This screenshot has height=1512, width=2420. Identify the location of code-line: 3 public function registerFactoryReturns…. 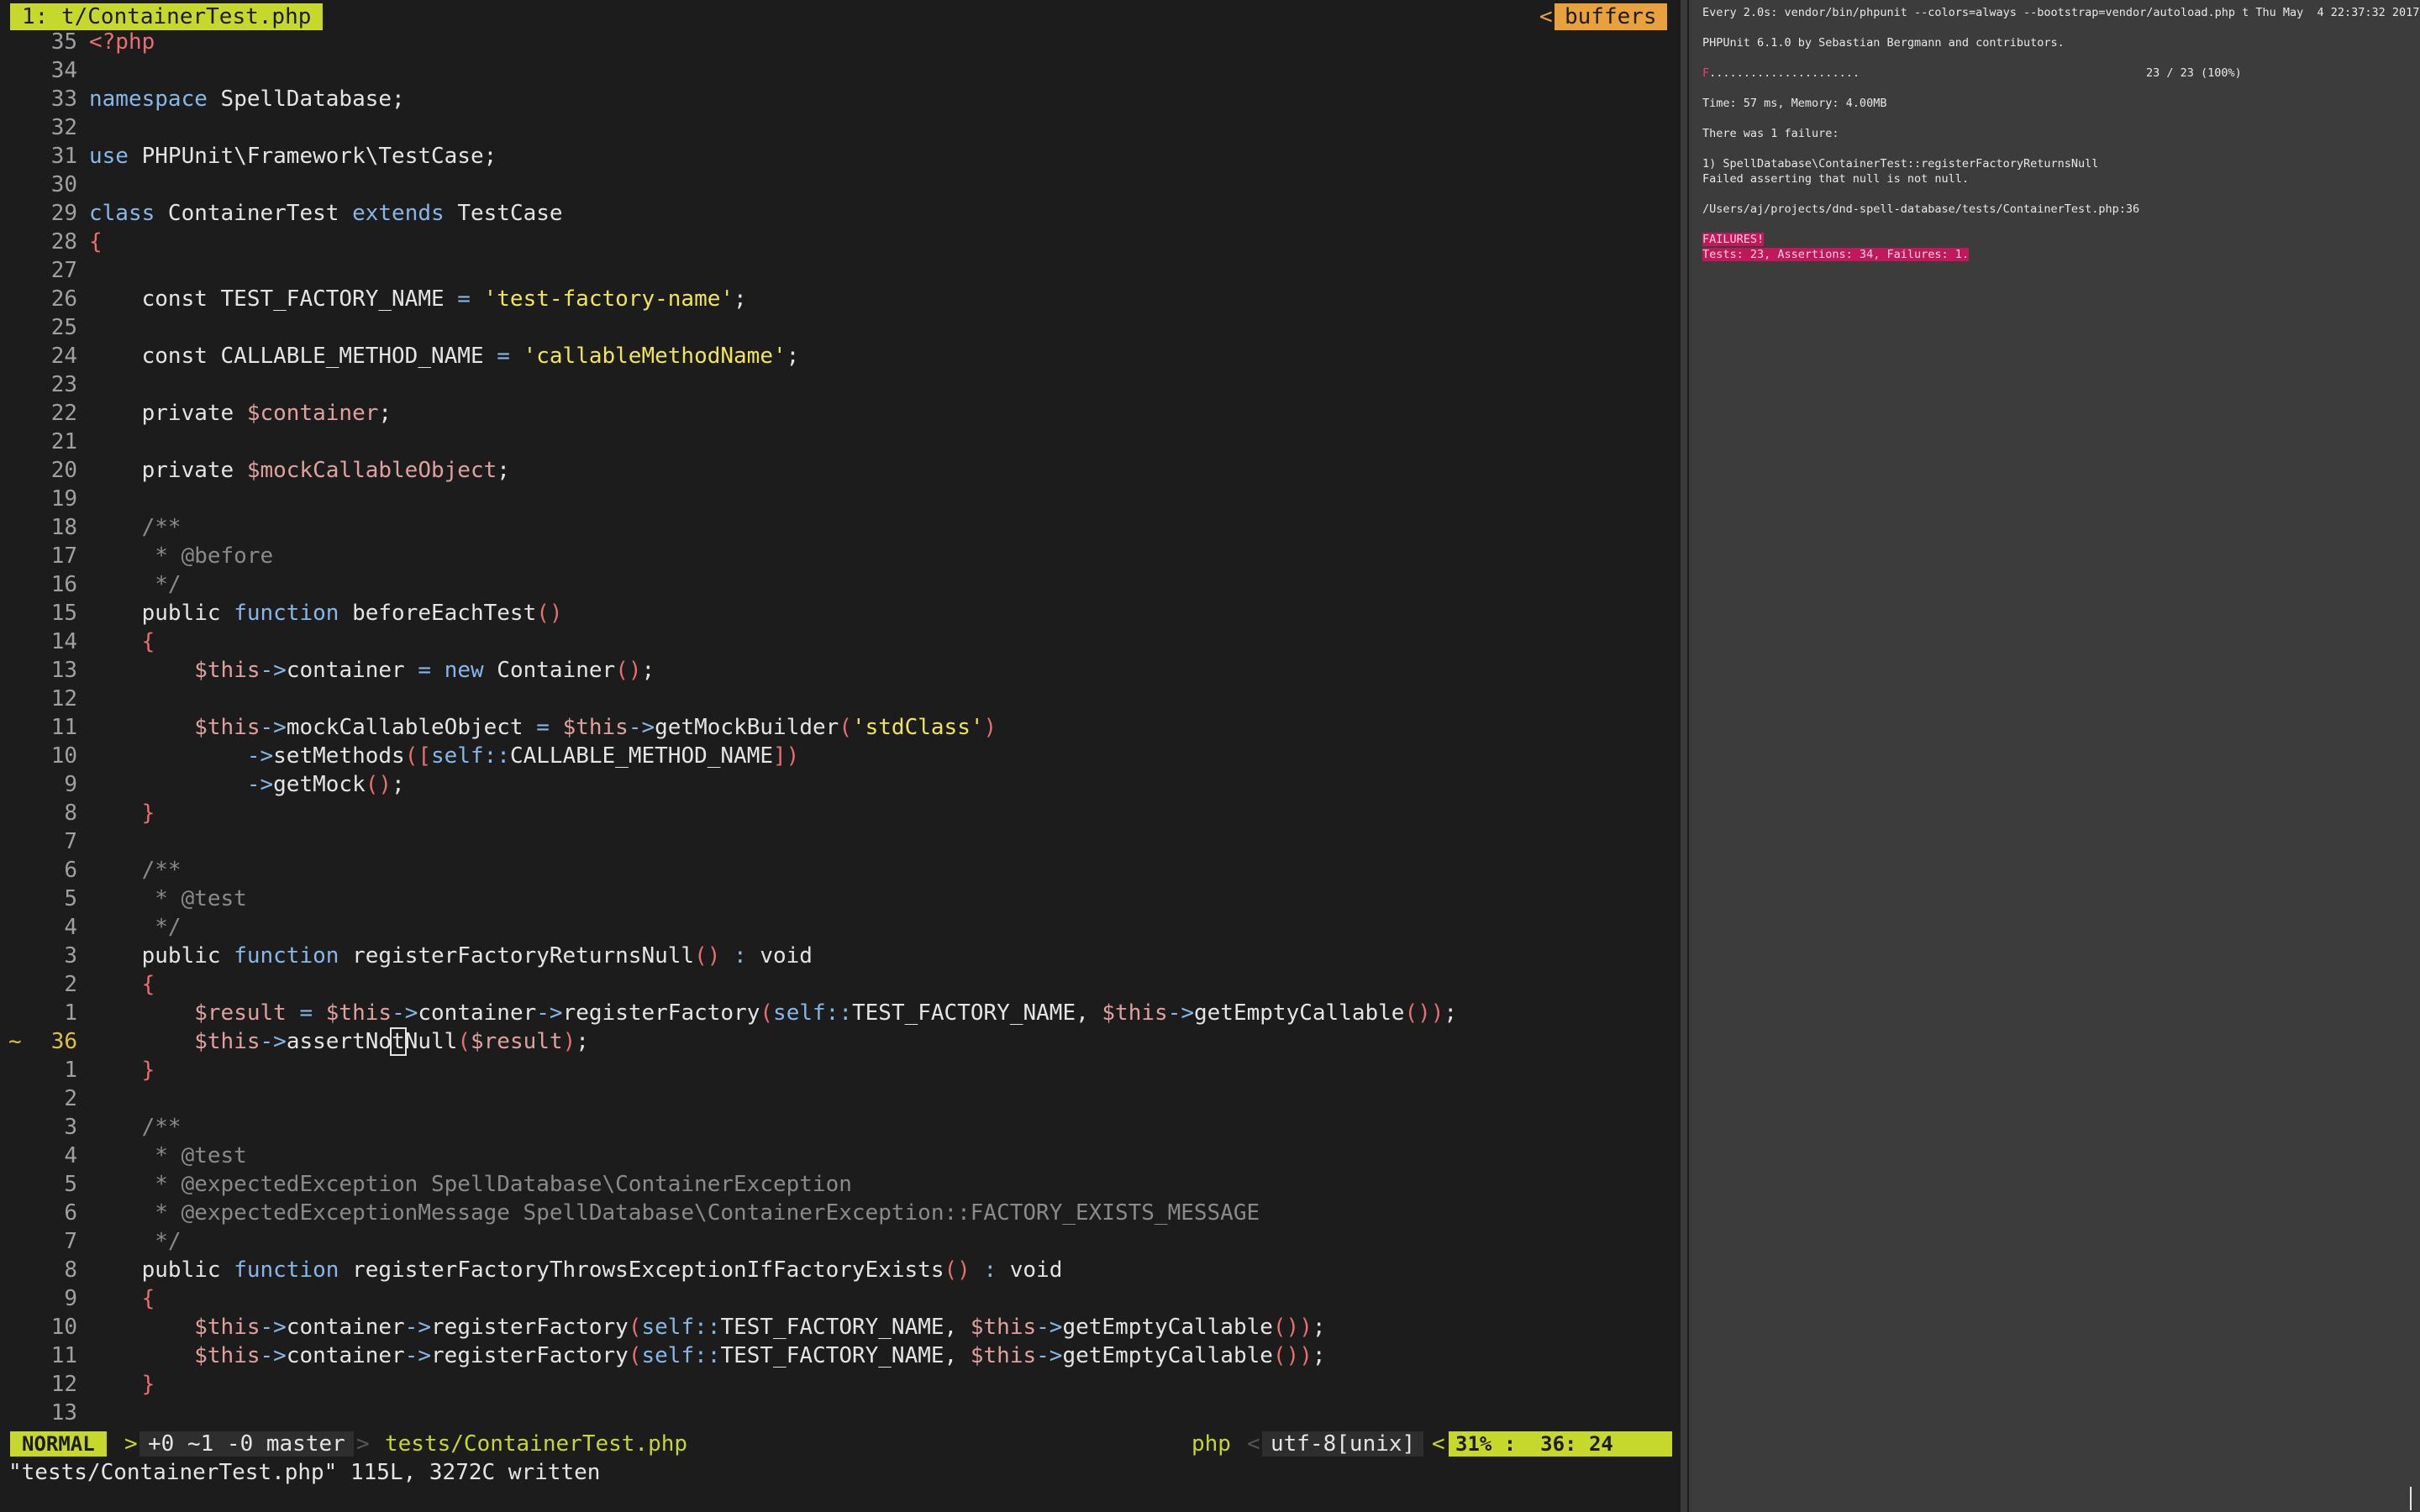
(839, 956).